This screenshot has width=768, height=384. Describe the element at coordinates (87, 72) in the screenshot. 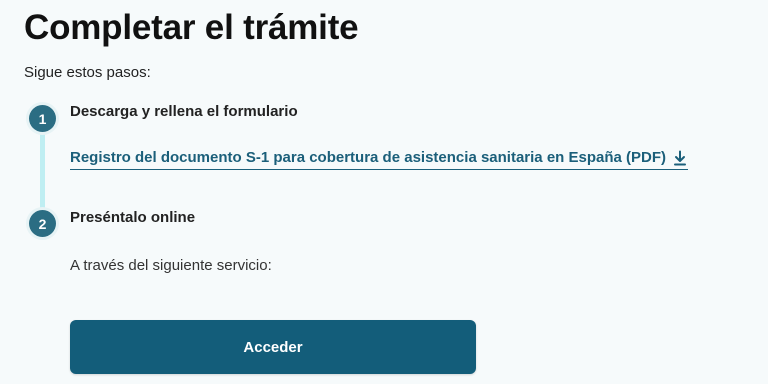

I see `intro-text: Sigue estos pasos:` at that location.